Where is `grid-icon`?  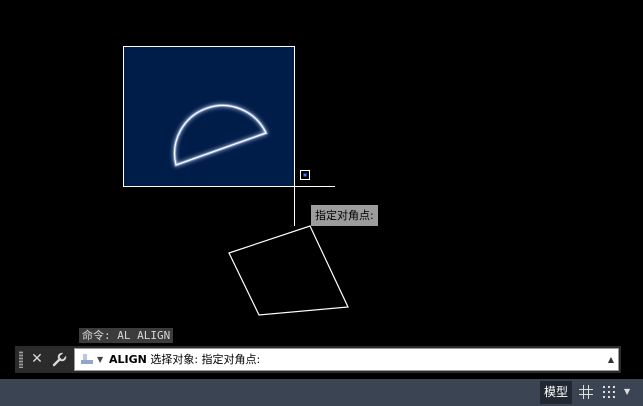 grid-icon is located at coordinates (586, 392).